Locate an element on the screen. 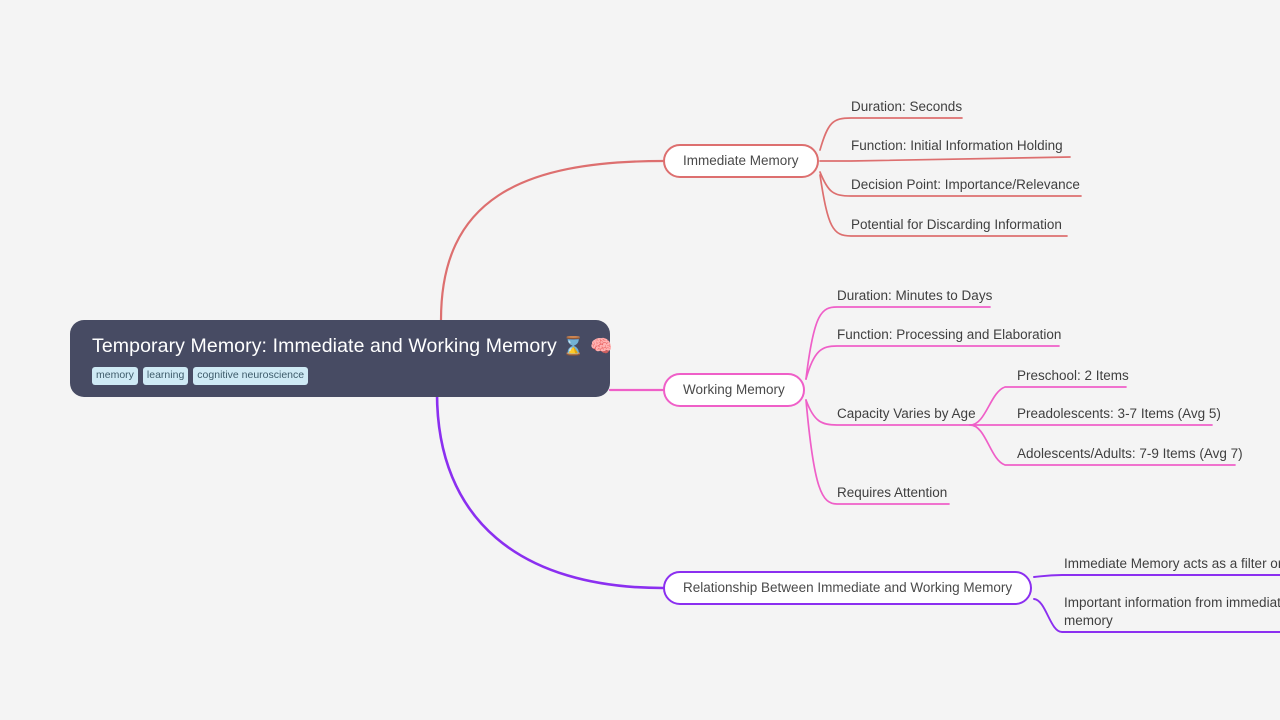 The width and height of the screenshot is (1280, 720). hourglass-brain-icon: ⌛ 🧠 is located at coordinates (587, 346).